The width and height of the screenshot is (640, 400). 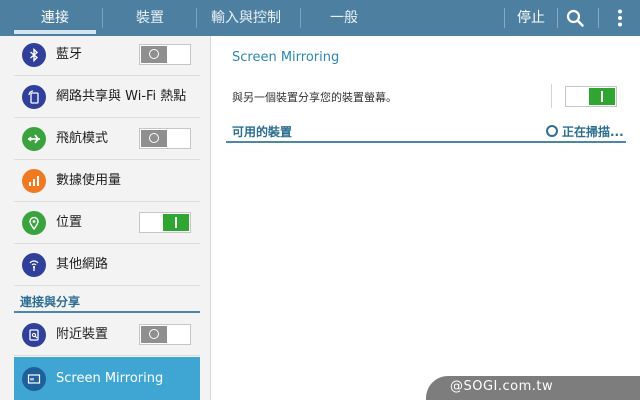 I want to click on tab-general: 一般, so click(x=344, y=18).